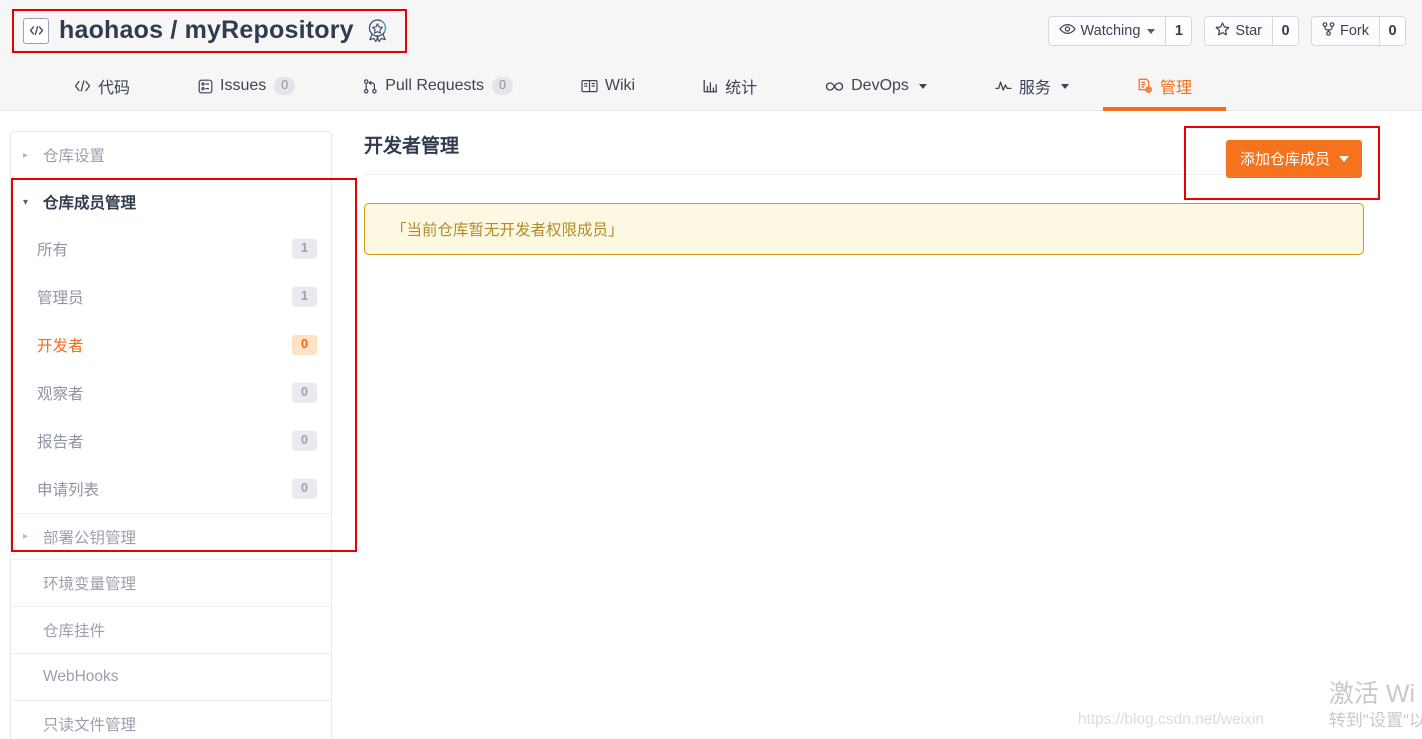  Describe the element at coordinates (74, 156) in the screenshot. I see `sidebar-item-repo-settings-label: 仓库设置` at that location.